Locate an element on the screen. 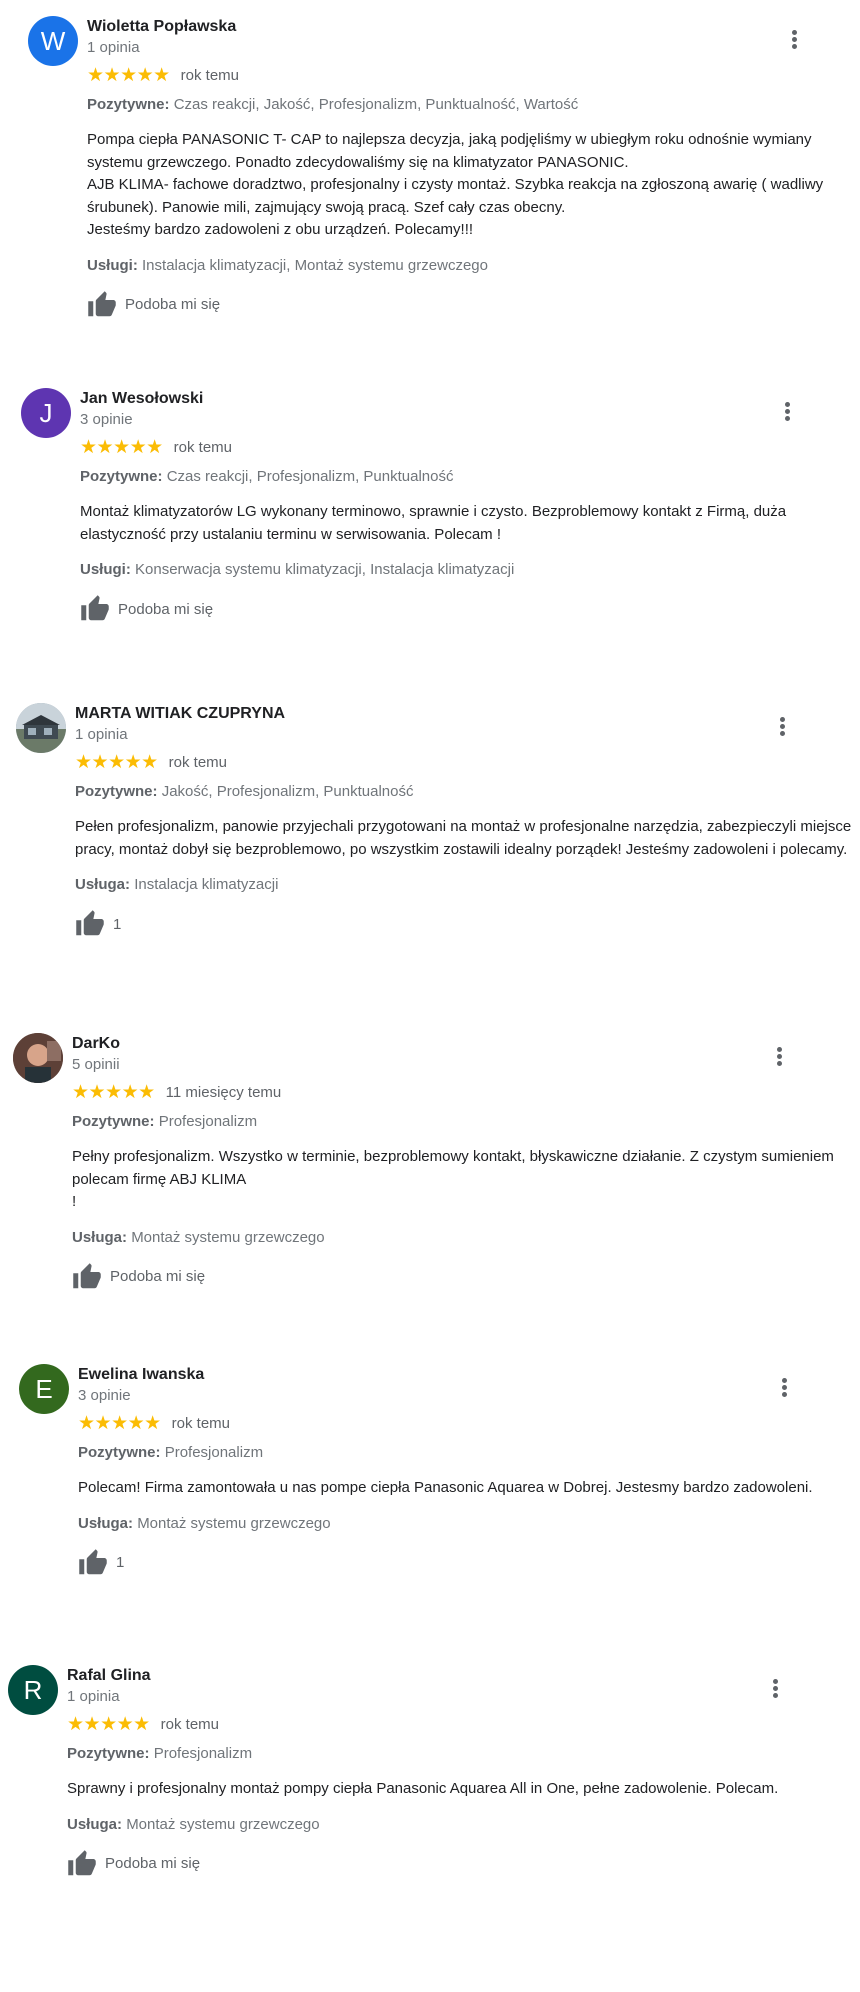 Image resolution: width=860 pixels, height=1992 pixels. avatar: W is located at coordinates (53, 41).